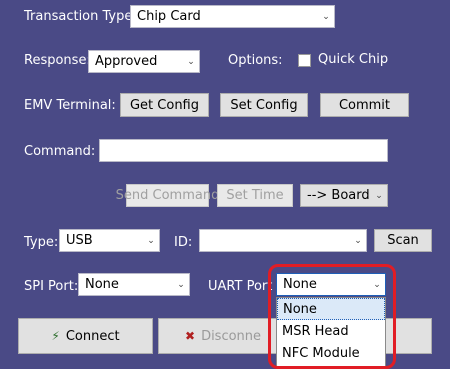 Image resolution: width=450 pixels, height=369 pixels. What do you see at coordinates (79, 240) in the screenshot?
I see `type-value: USB` at bounding box center [79, 240].